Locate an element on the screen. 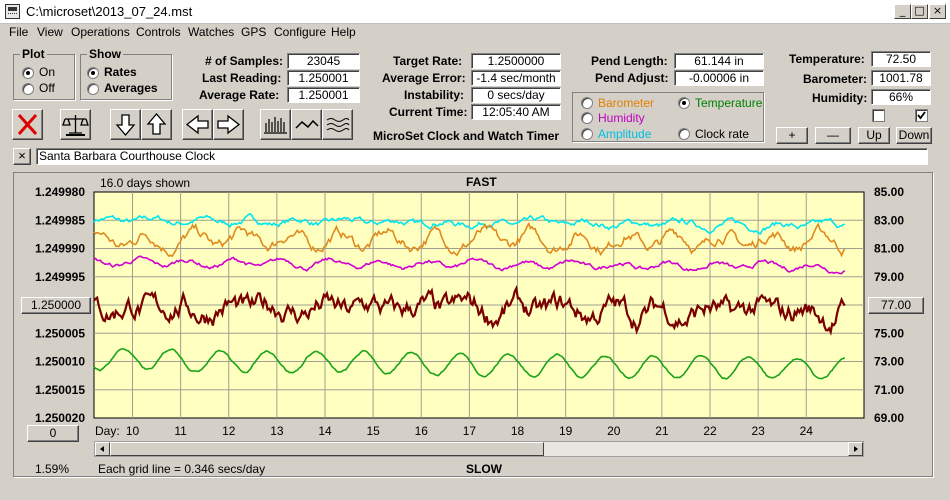  scroll-thumb is located at coordinates (327, 449).